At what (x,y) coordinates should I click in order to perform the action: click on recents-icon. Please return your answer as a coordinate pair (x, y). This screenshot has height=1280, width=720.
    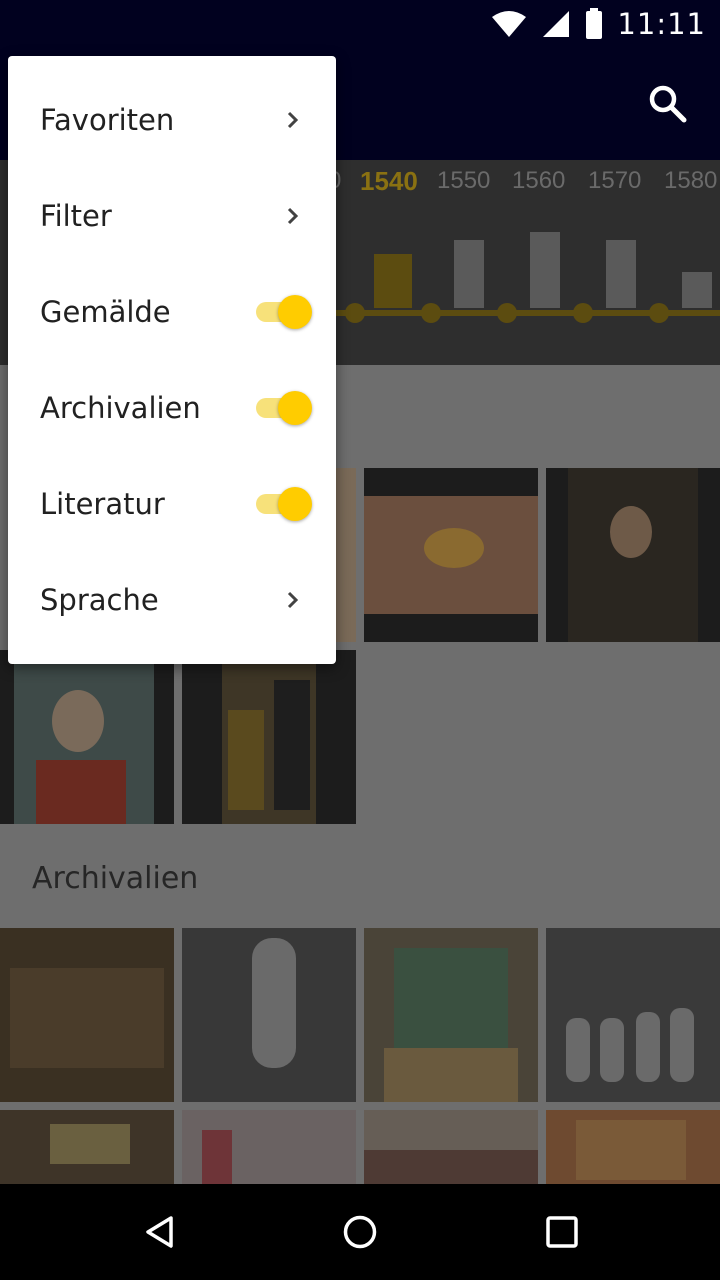
    Looking at the image, I should click on (562, 1232).